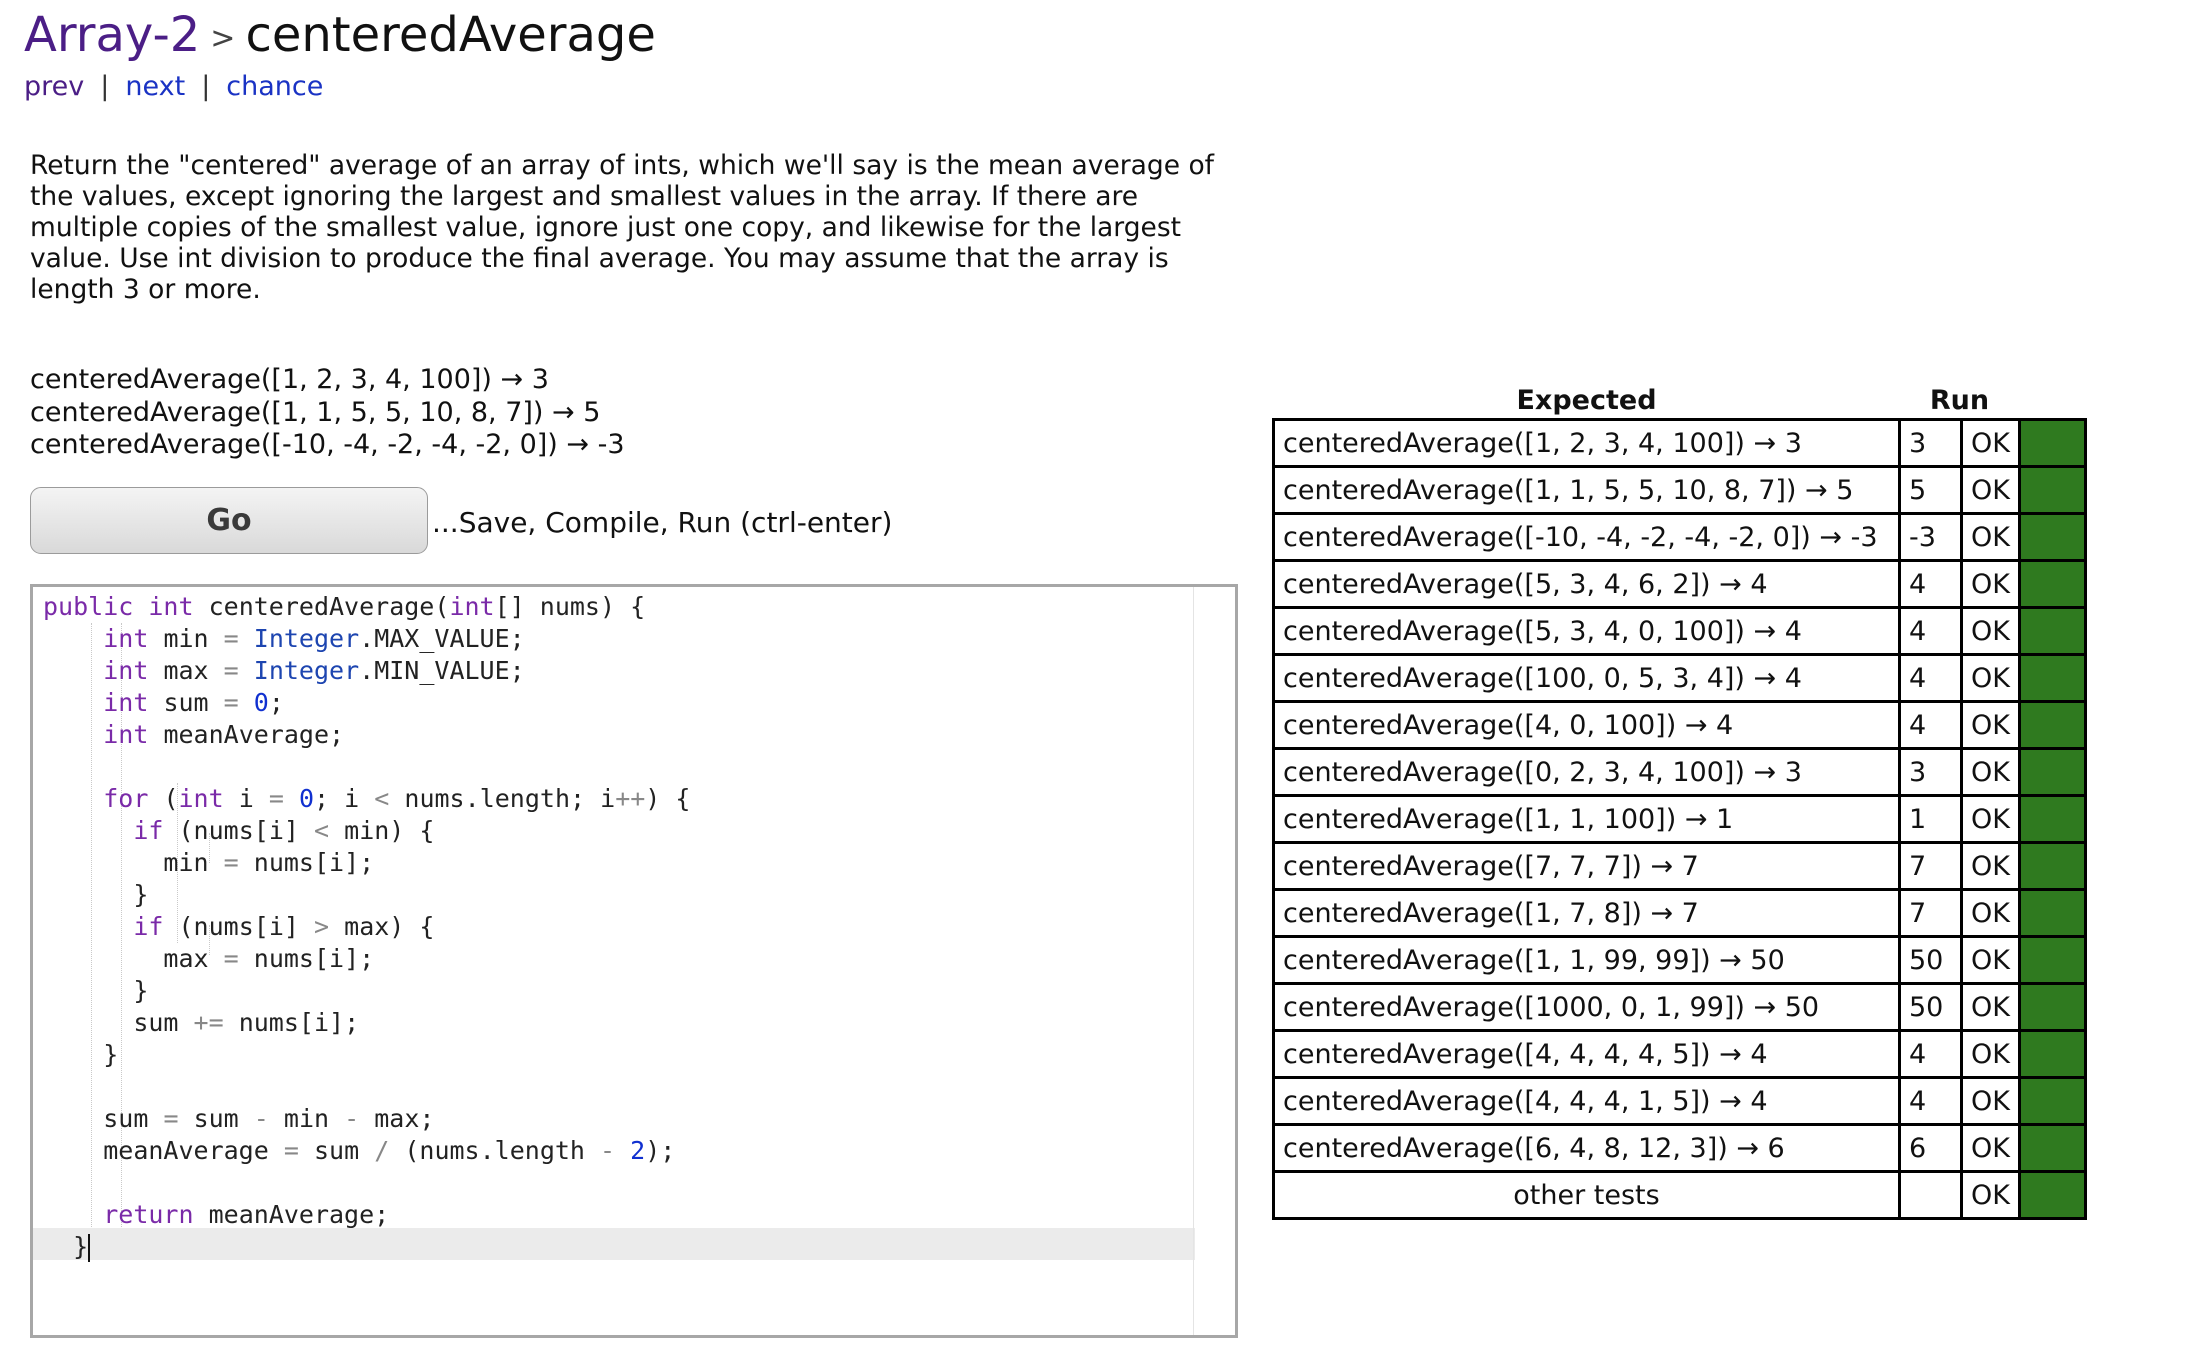  Describe the element at coordinates (366, 1023) in the screenshot. I see `code-line: sum += nums[i];` at that location.